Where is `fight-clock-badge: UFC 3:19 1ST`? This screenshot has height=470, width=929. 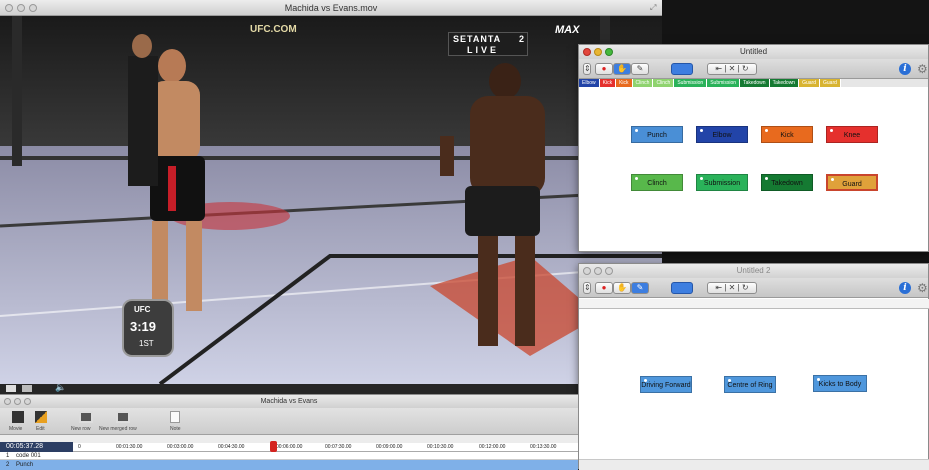
fight-clock-badge: UFC 3:19 1ST is located at coordinates (148, 328).